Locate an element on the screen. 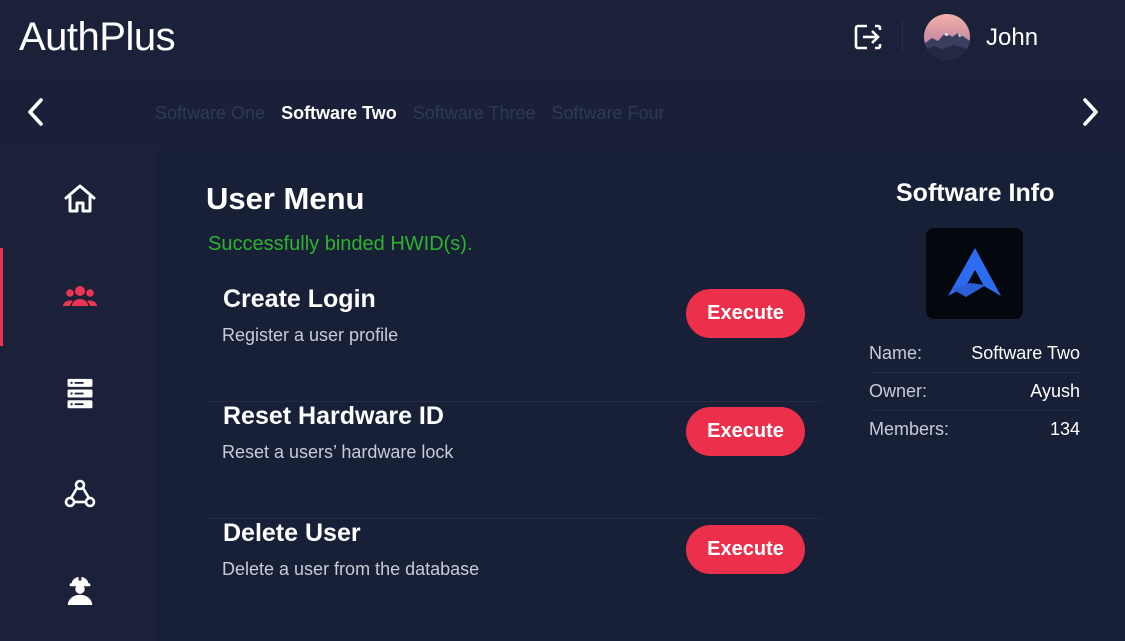 Image resolution: width=1125 pixels, height=641 pixels. worker-icon is located at coordinates (80, 590).